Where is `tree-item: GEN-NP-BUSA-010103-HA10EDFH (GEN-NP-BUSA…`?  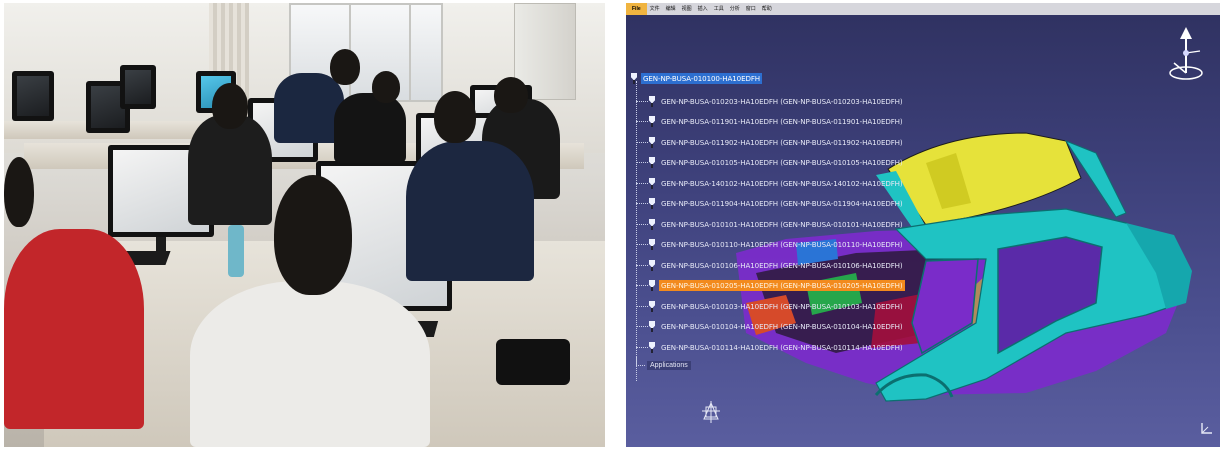
tree-item: GEN-NP-BUSA-010103-HA10EDFH (GEN-NP-BUSA… is located at coordinates (767, 306).